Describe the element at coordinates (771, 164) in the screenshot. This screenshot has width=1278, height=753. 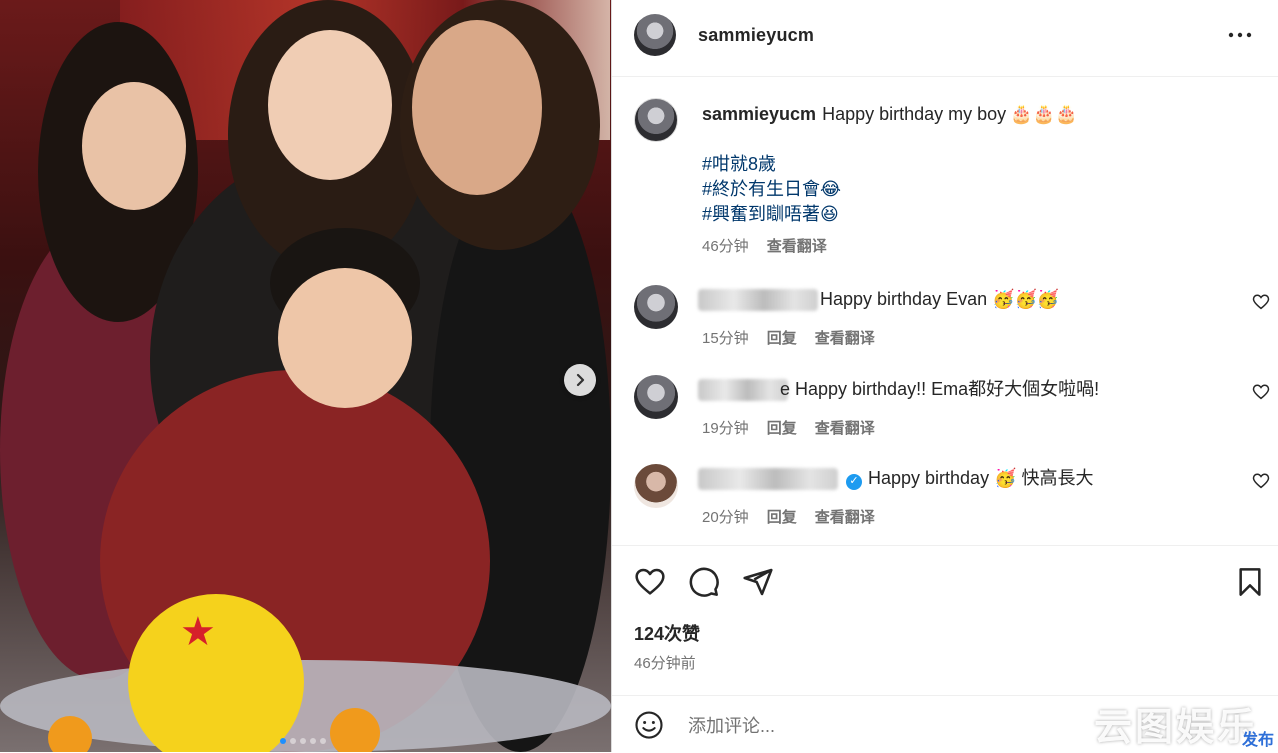
I see `hashtag-link: #咁就8歲` at that location.